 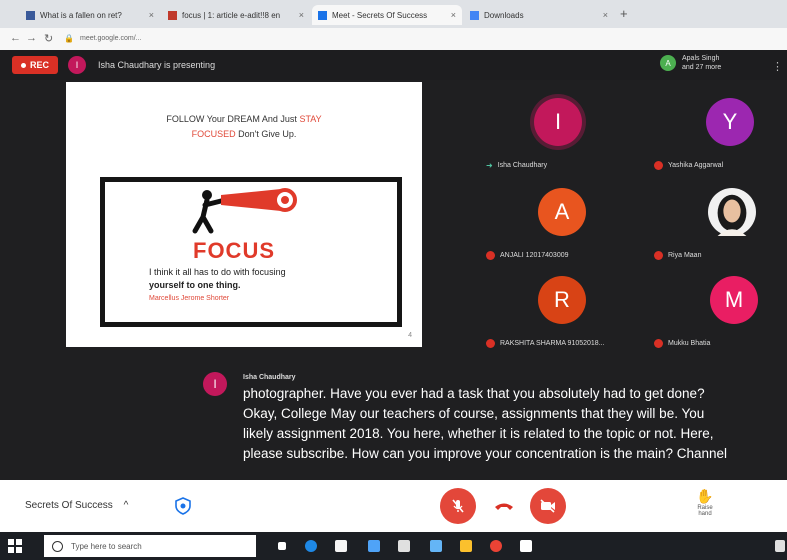 What do you see at coordinates (23, 65) in the screenshot?
I see `record-dot-icon` at bounding box center [23, 65].